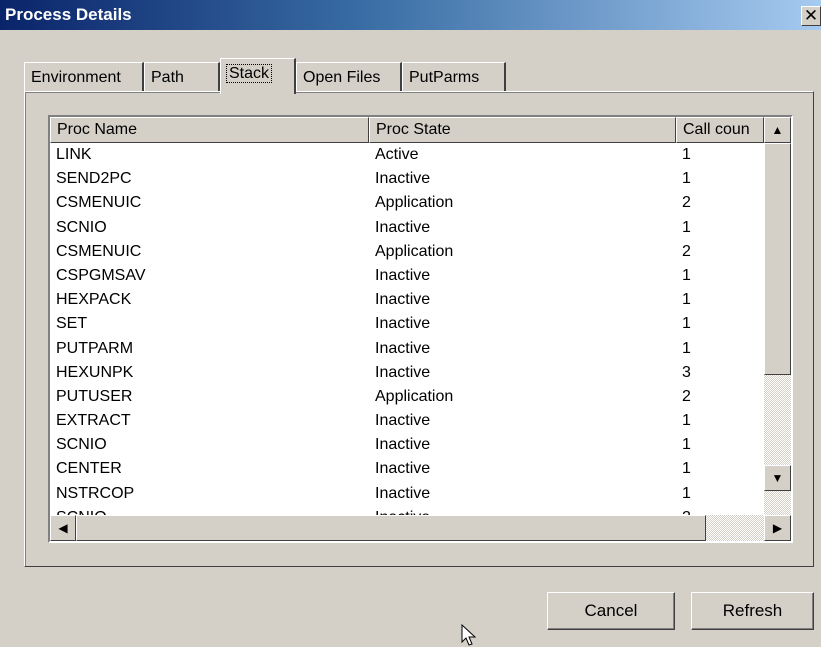 The width and height of the screenshot is (821, 647). What do you see at coordinates (258, 76) in the screenshot?
I see `tab-stack: Stack` at bounding box center [258, 76].